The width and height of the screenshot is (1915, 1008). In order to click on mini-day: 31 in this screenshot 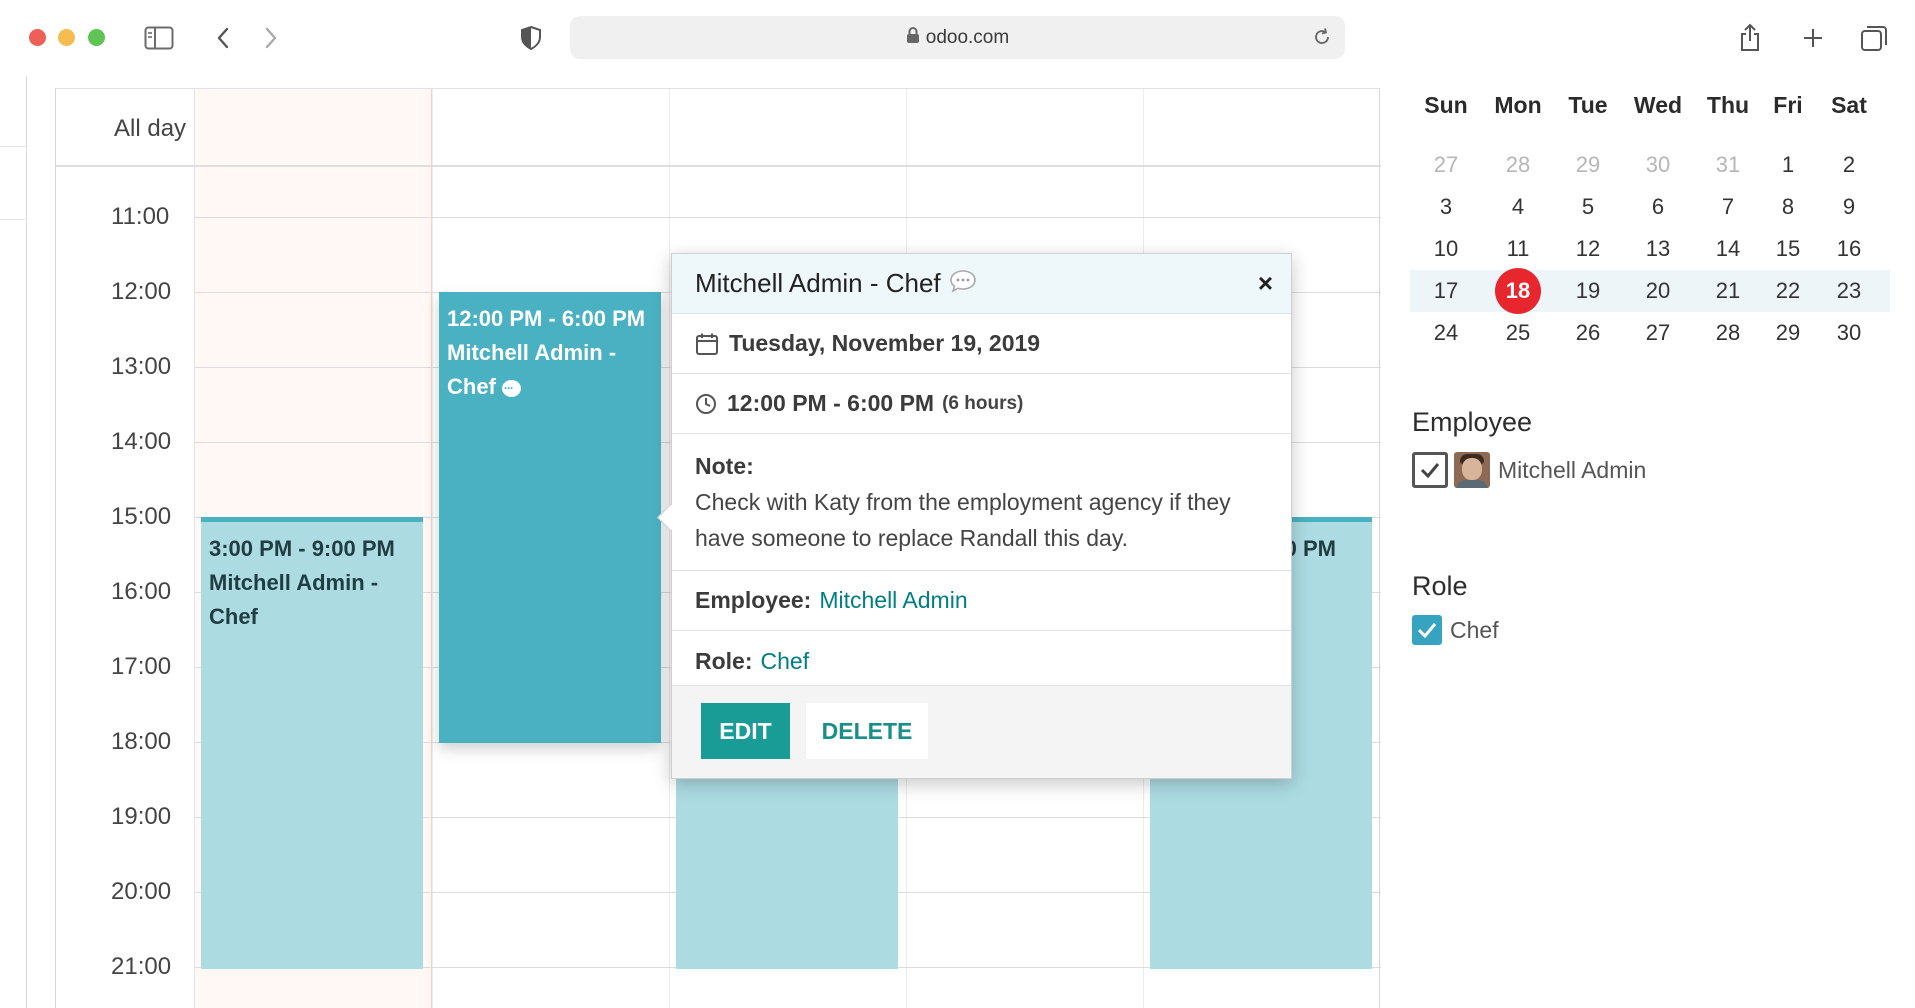, I will do `click(1728, 165)`.